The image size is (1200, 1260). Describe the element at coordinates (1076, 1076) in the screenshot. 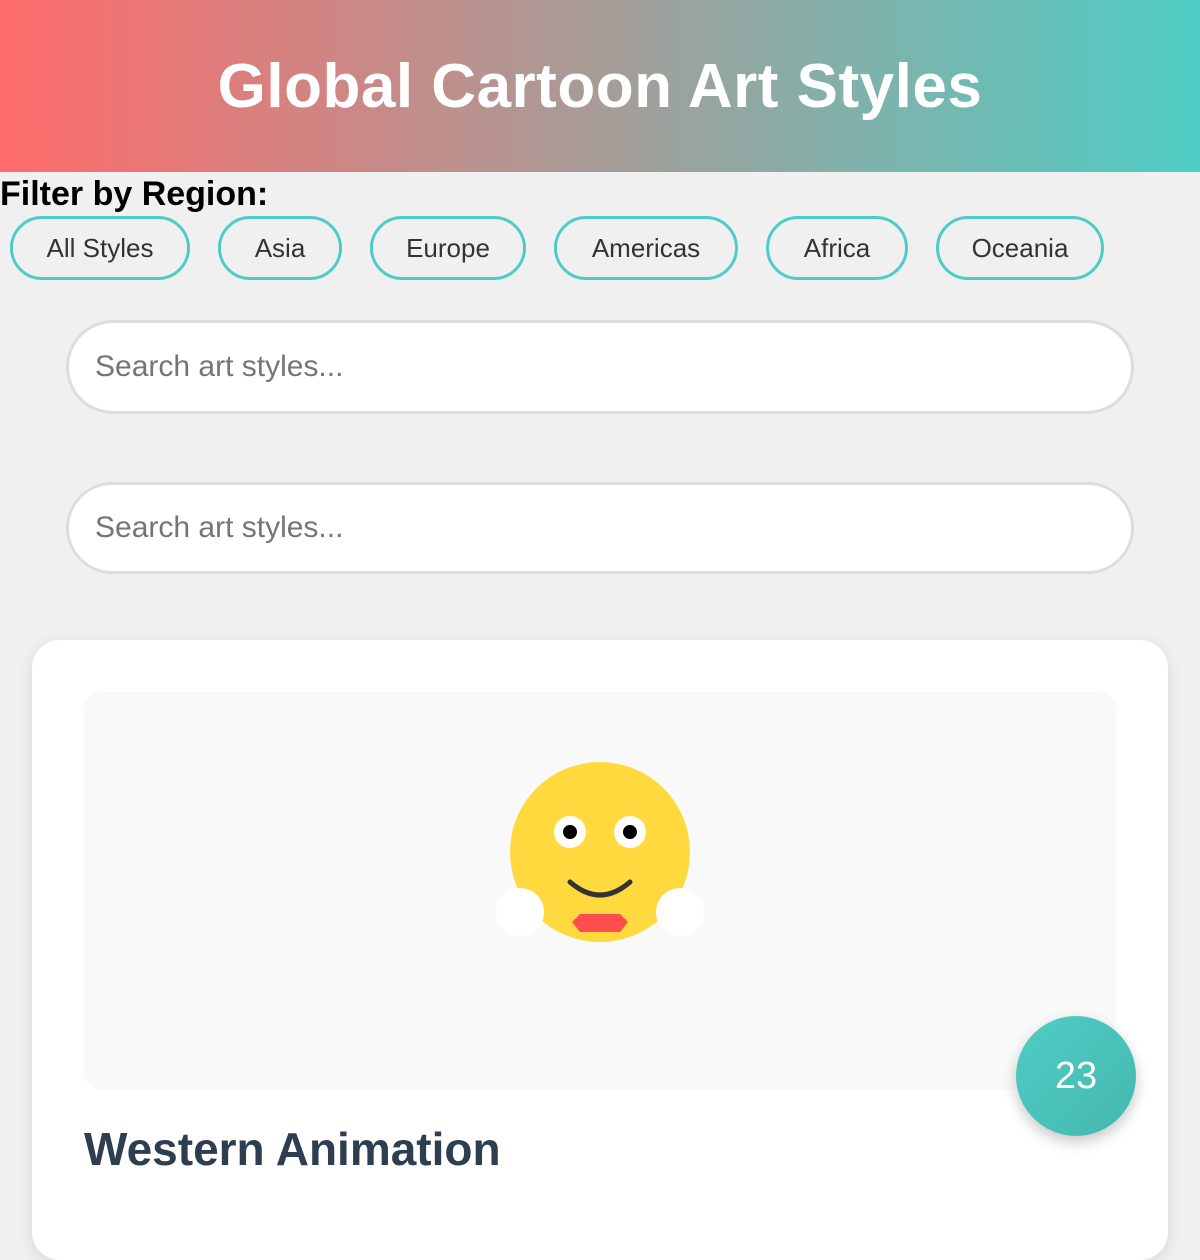

I see `floating-count-badge: 23` at that location.